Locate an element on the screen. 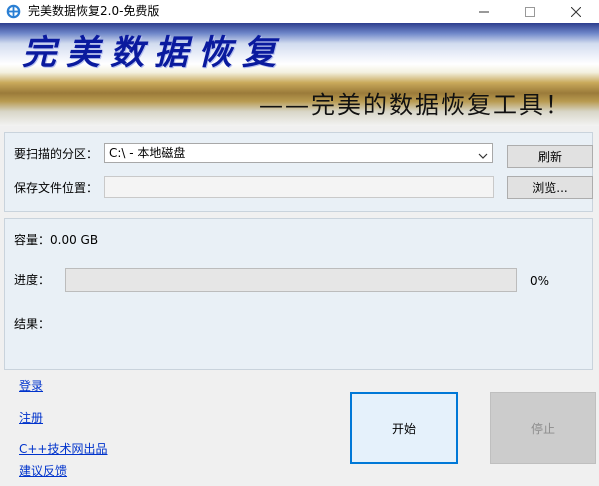 Image resolution: width=599 pixels, height=486 pixels. chevron-down-icon is located at coordinates (483, 156).